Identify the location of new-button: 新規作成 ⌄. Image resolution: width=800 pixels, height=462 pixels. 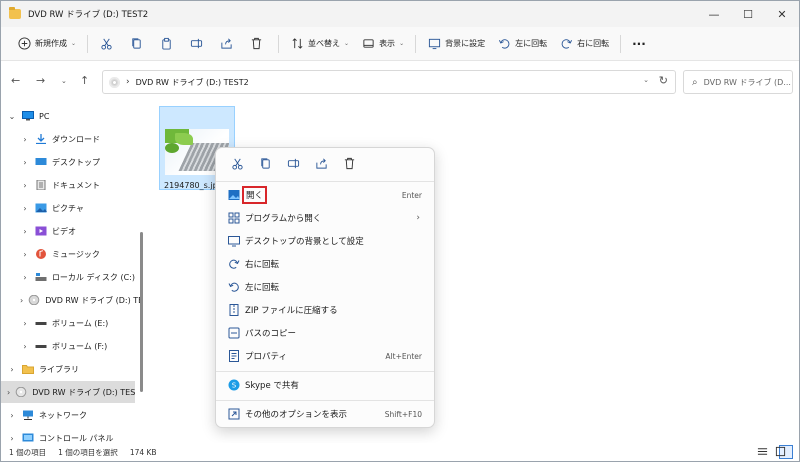
(46, 44).